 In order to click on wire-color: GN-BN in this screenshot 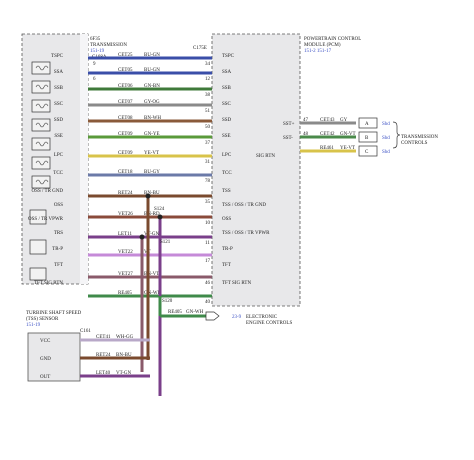, I will do `click(152, 86)`.